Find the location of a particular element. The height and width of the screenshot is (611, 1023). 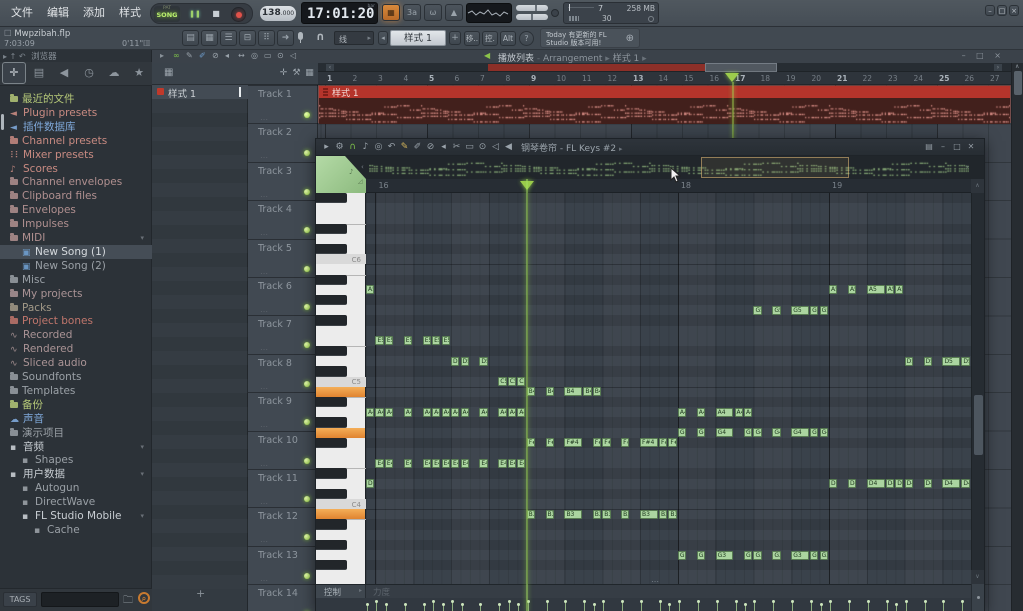

update-notice: Today 有更新的 FL Studio 版本可用! ⊕ is located at coordinates (590, 38).